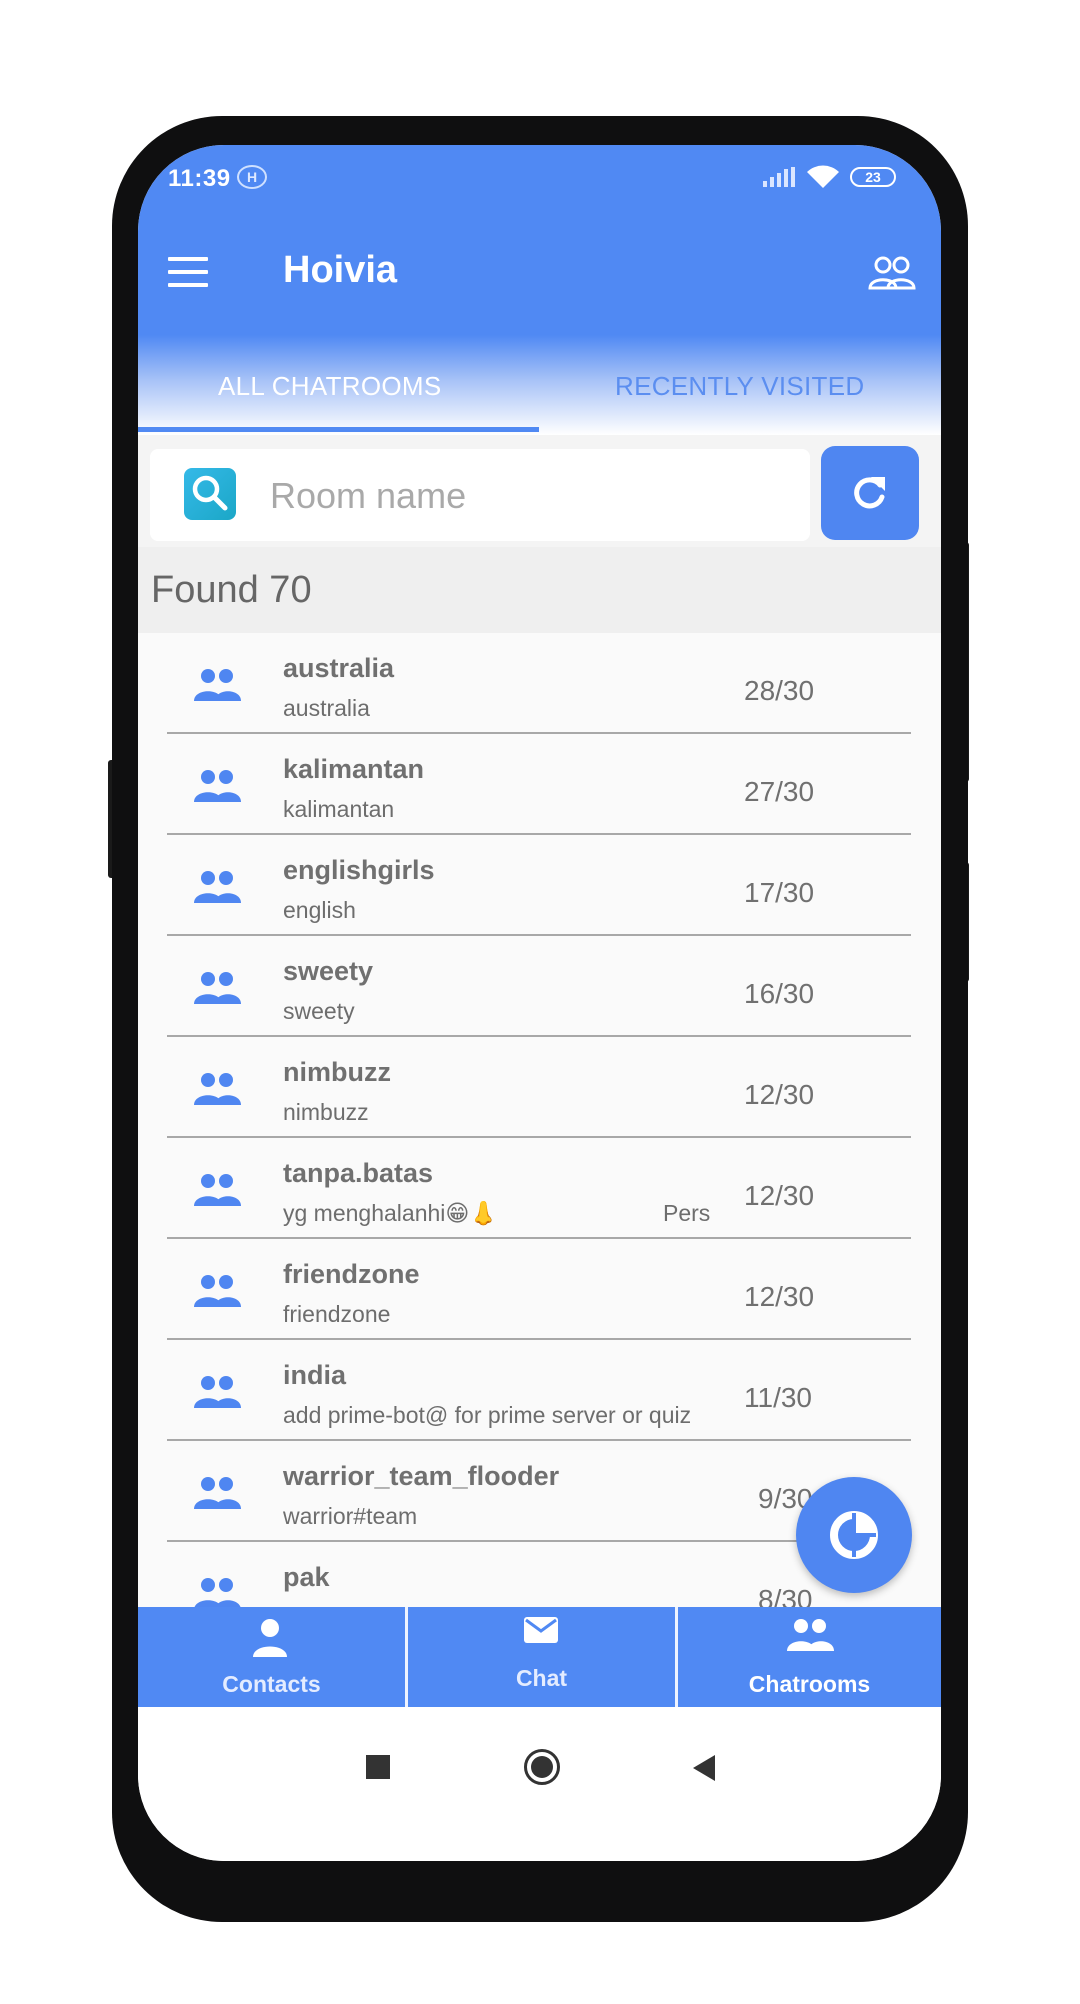 Image resolution: width=1080 pixels, height=2004 pixels. Describe the element at coordinates (271, 1684) in the screenshot. I see `nav-label: Contacts` at that location.